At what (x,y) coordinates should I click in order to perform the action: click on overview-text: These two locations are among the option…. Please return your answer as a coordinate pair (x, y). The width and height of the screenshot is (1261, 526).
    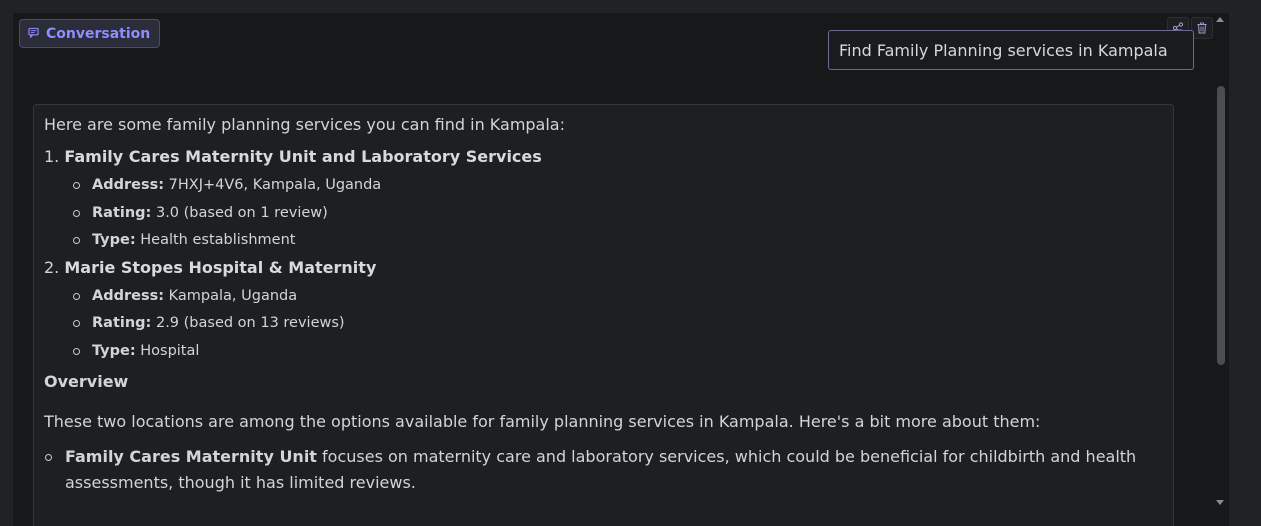
    Looking at the image, I should click on (542, 421).